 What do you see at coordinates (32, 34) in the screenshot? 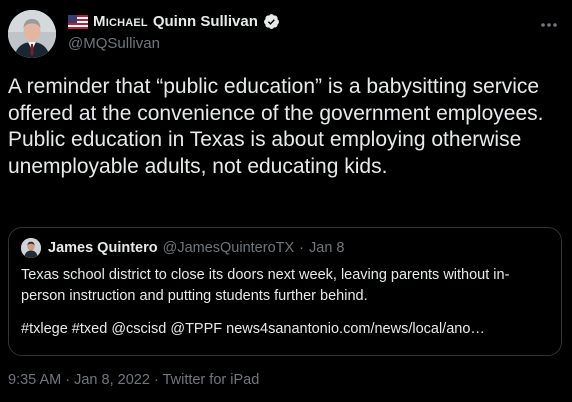
I see `author-avatar` at bounding box center [32, 34].